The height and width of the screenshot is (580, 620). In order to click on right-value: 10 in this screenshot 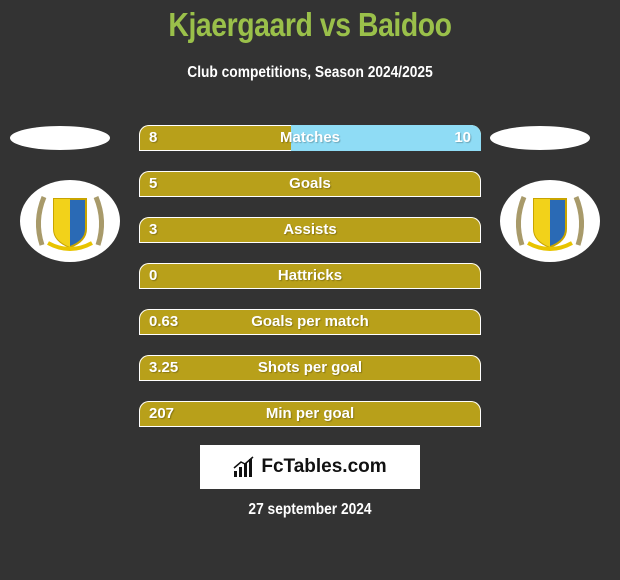, I will do `click(462, 137)`.